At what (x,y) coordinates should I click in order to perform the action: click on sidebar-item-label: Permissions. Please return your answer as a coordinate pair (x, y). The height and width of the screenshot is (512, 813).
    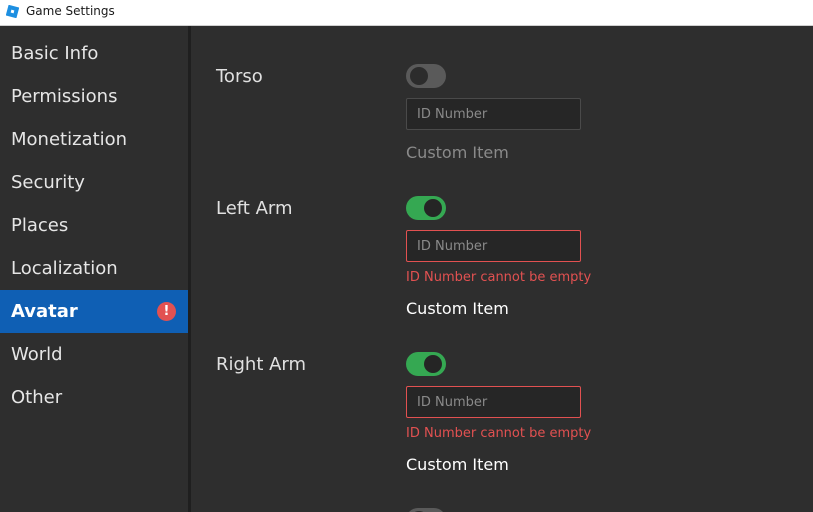
    Looking at the image, I should click on (64, 96).